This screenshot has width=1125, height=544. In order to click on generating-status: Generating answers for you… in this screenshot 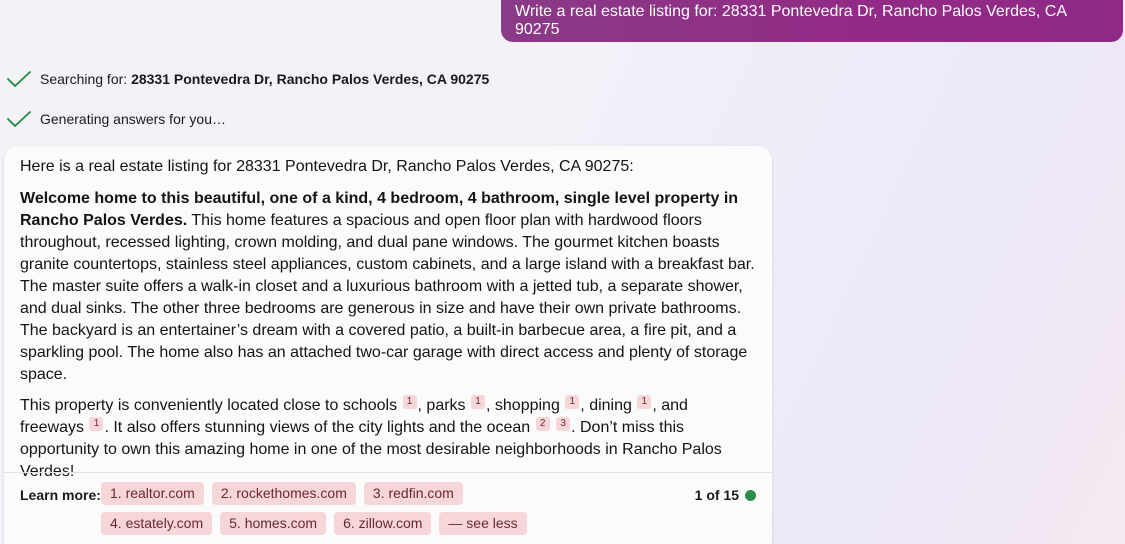, I will do `click(116, 119)`.